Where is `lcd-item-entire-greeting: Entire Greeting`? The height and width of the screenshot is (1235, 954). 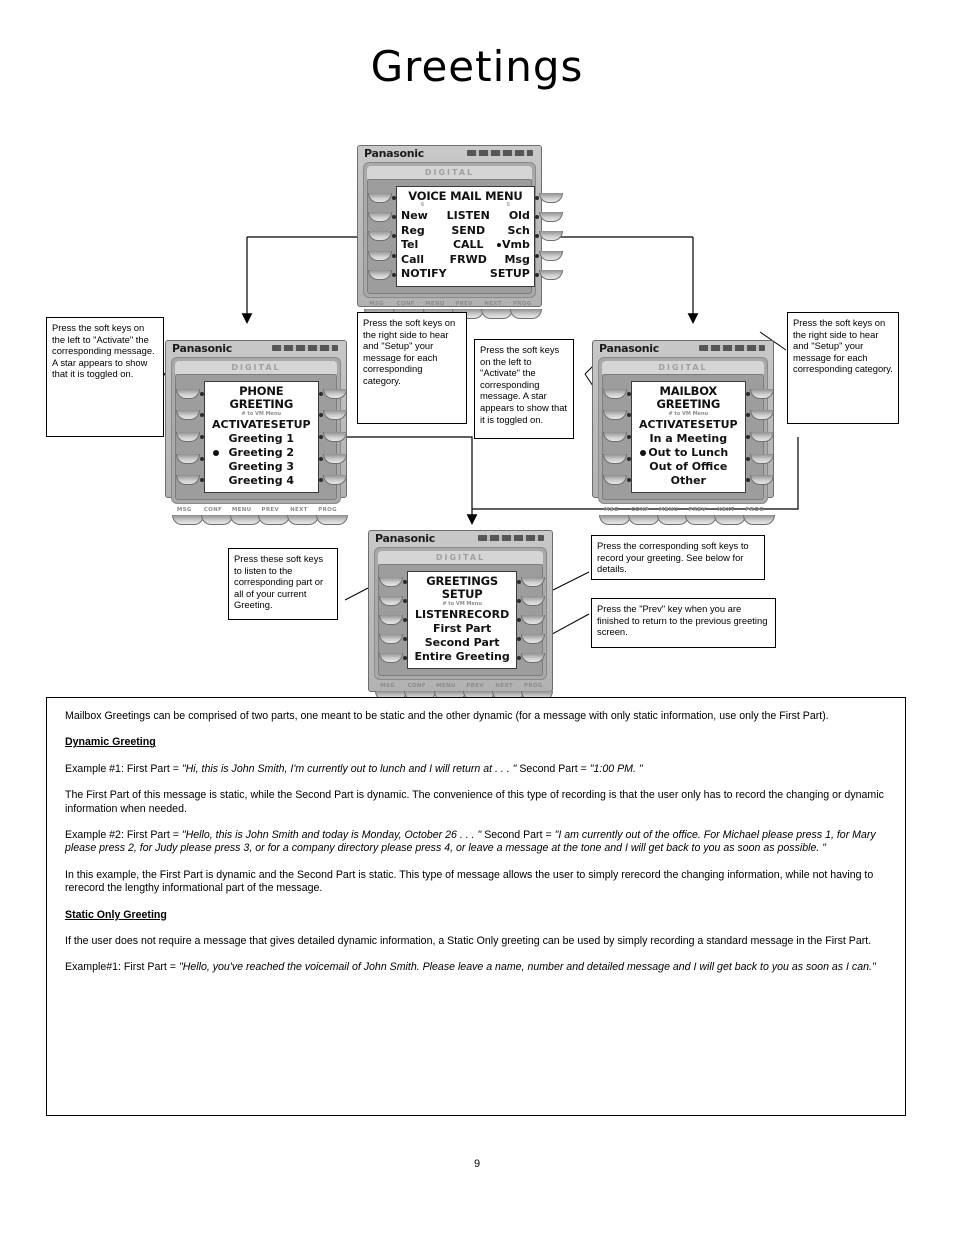 lcd-item-entire-greeting: Entire Greeting is located at coordinates (462, 657).